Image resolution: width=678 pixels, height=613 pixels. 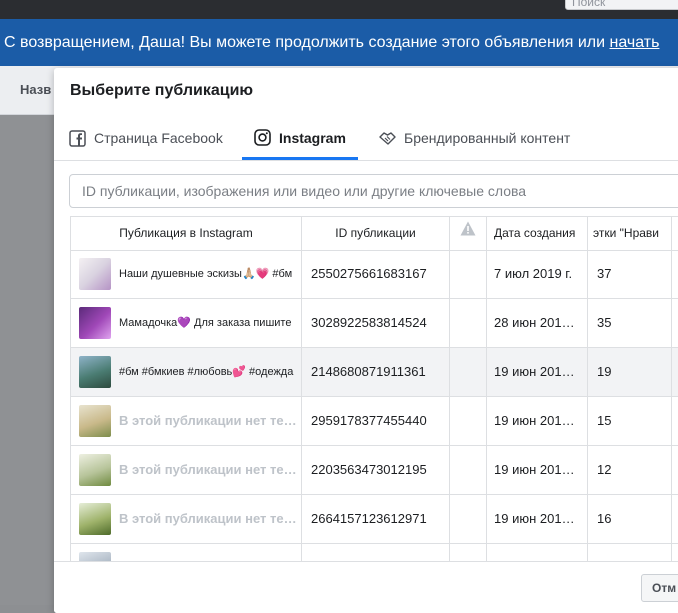 What do you see at coordinates (262, 137) in the screenshot?
I see `instagram-icon` at bounding box center [262, 137].